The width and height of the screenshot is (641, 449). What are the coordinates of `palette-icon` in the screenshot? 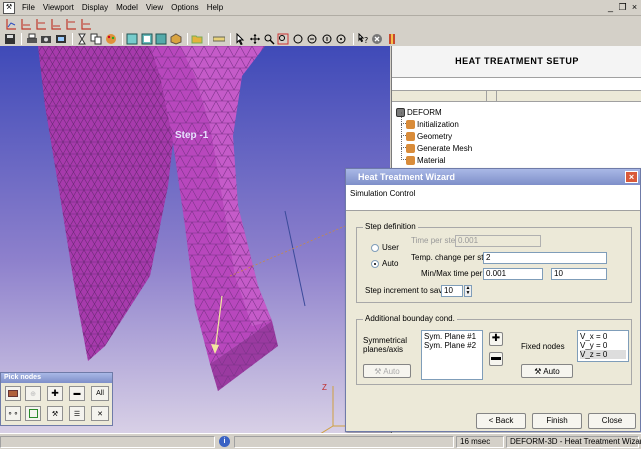 It's located at (111, 39).